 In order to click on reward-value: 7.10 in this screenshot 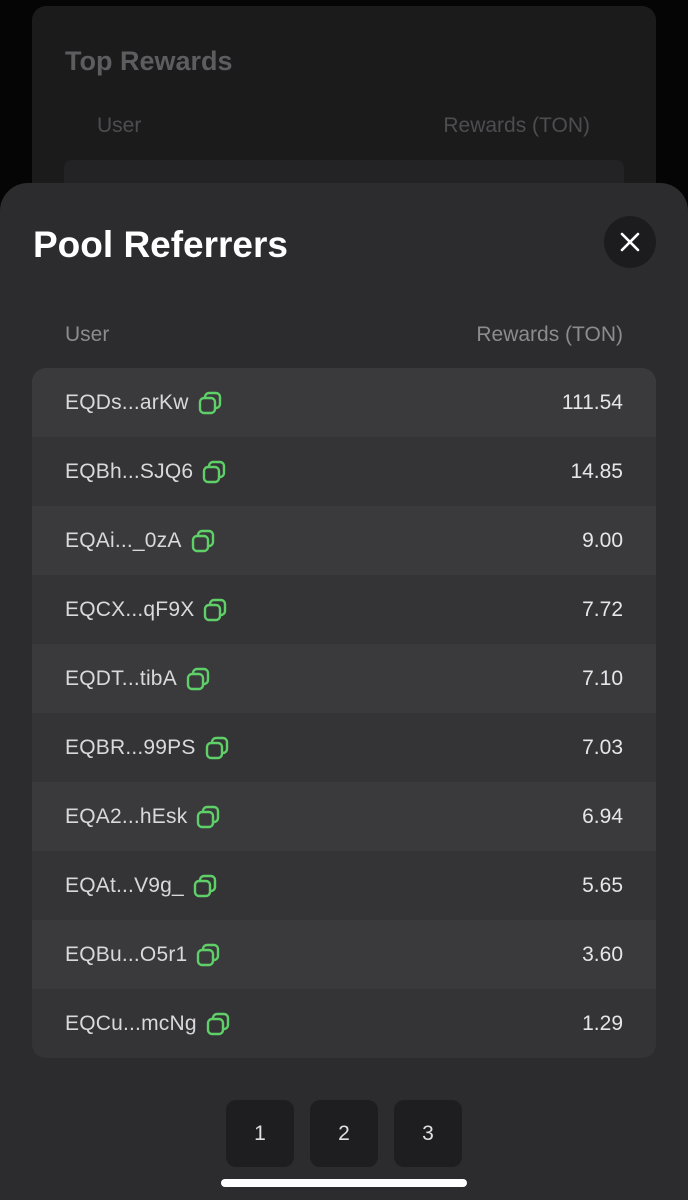, I will do `click(602, 678)`.